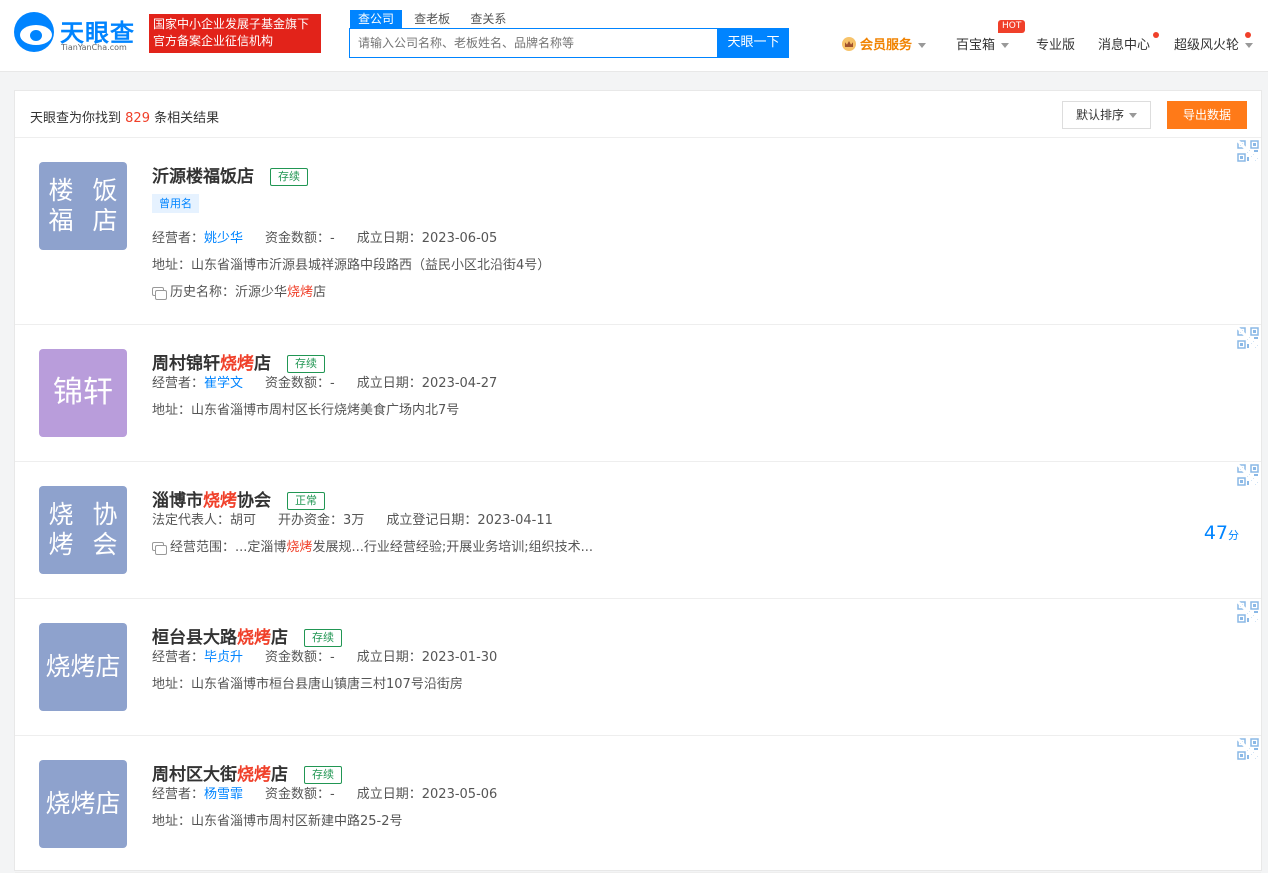  Describe the element at coordinates (77, 33) in the screenshot. I see `tianyancha-logo: 天眼查 TianYanCha.com` at that location.